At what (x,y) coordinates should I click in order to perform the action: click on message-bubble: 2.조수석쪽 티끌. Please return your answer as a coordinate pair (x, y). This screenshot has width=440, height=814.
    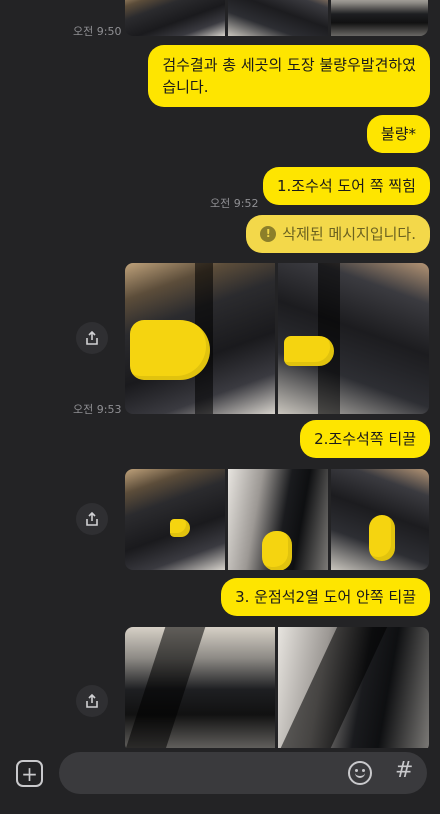
    Looking at the image, I should click on (365, 439).